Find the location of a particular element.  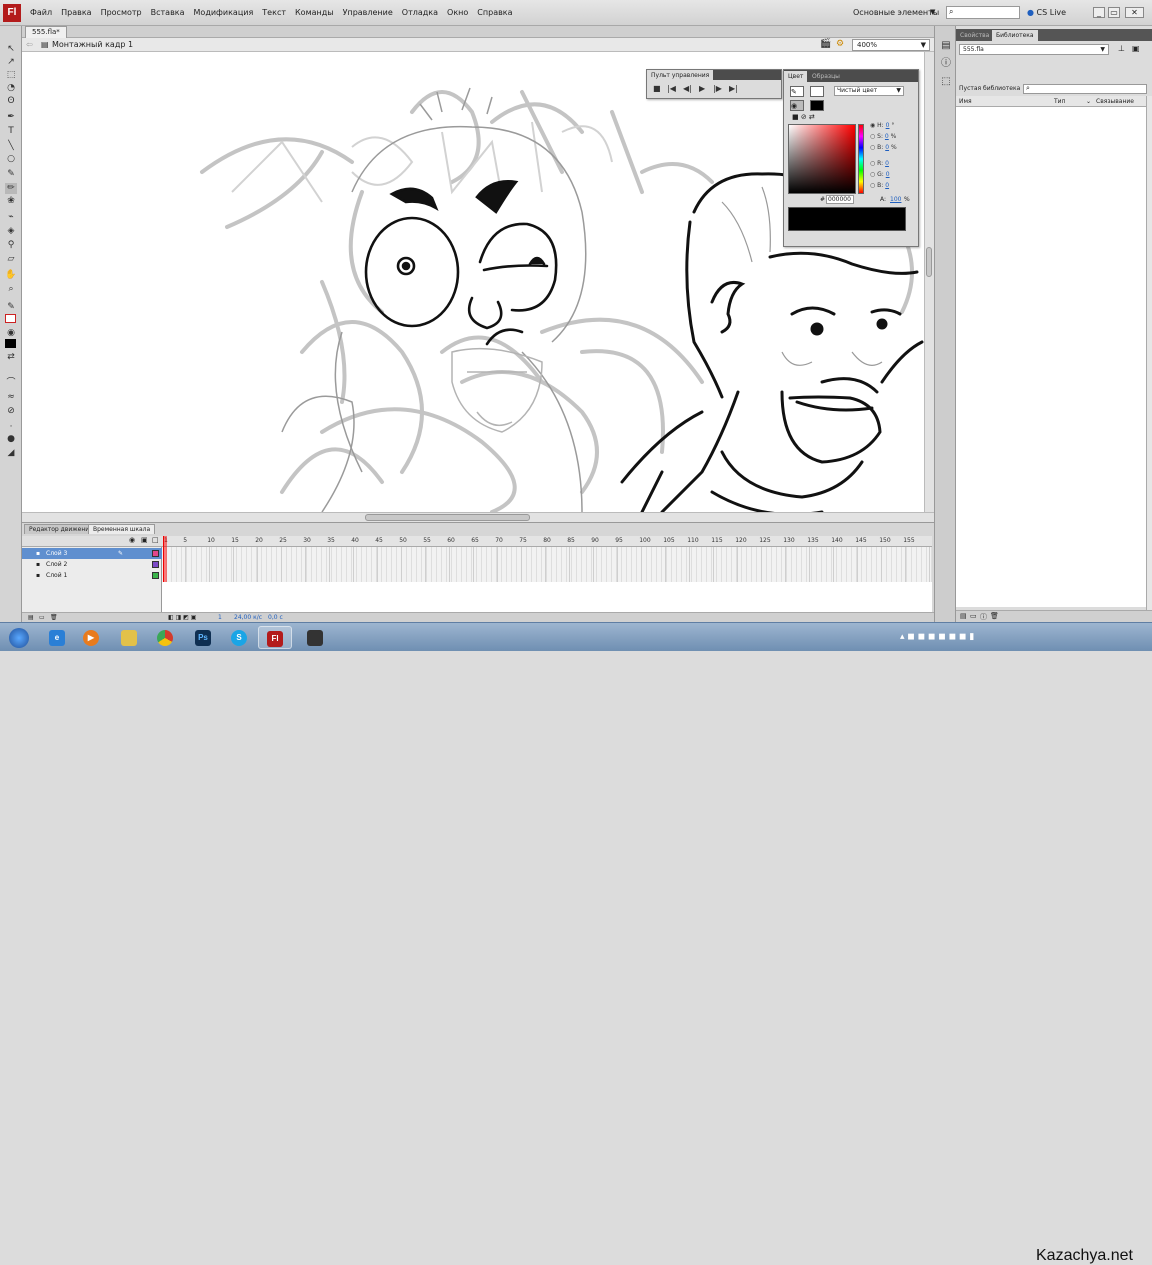

stroke-none-swatch is located at coordinates (817, 91).